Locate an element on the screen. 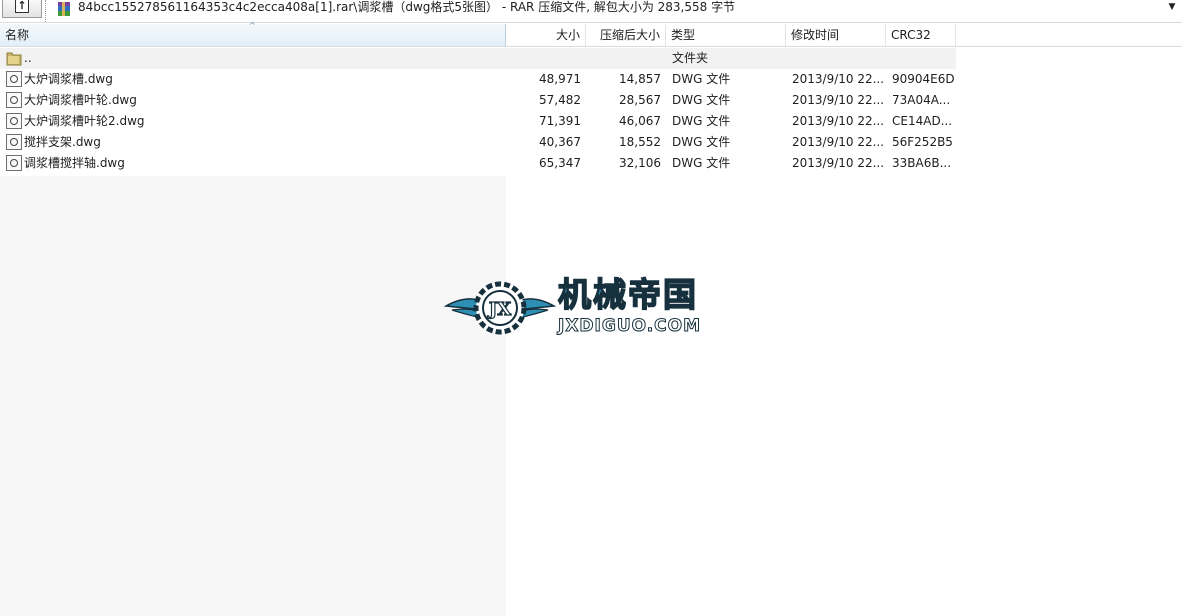 Image resolution: width=1182 pixels, height=616 pixels. file-packed-size: 46,067 is located at coordinates (640, 121).